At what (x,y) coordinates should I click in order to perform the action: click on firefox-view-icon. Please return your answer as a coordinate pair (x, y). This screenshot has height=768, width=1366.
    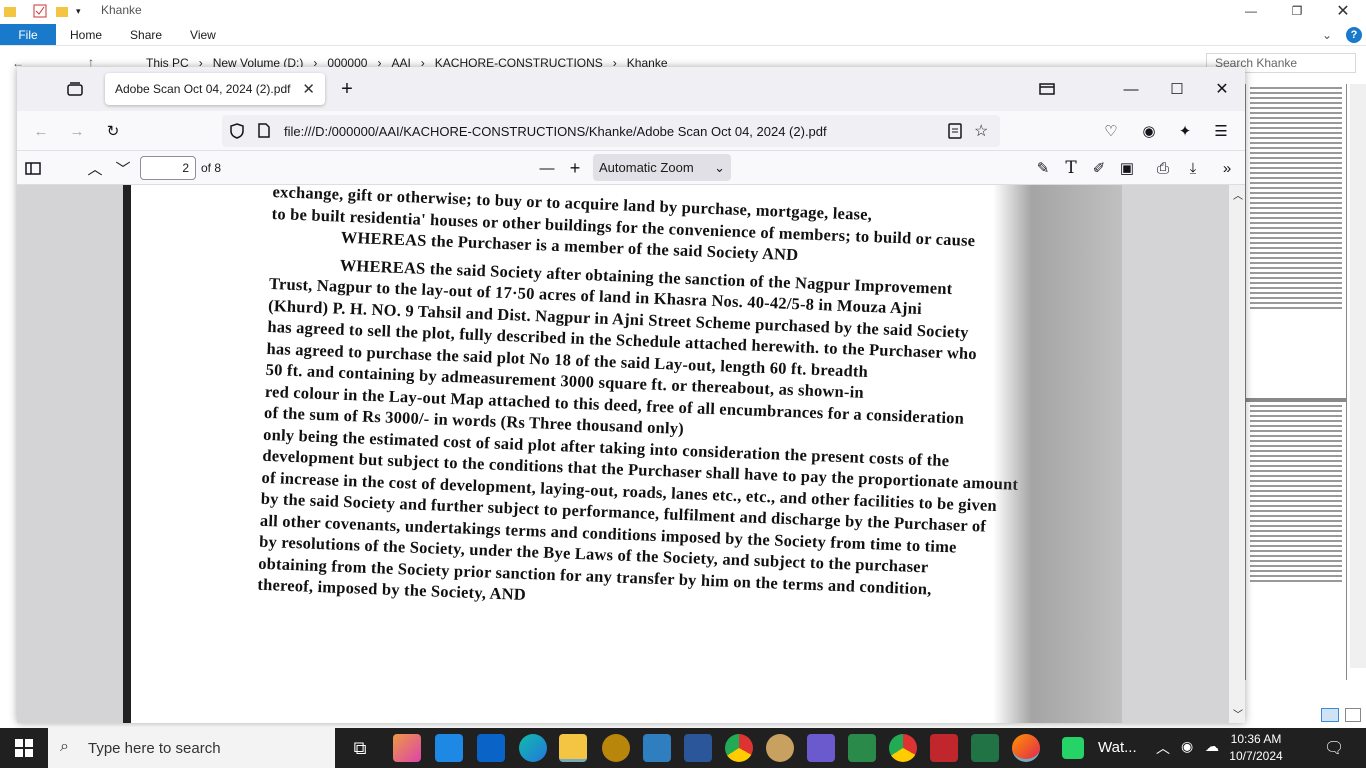
    Looking at the image, I should click on (75, 89).